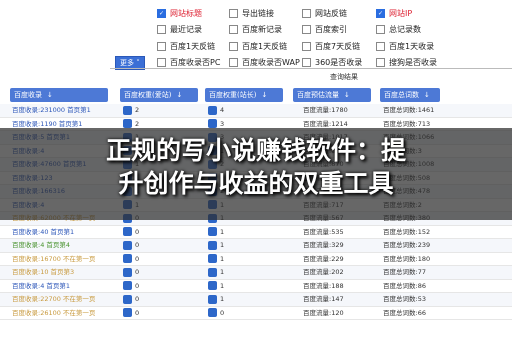 The height and width of the screenshot is (340, 512). What do you see at coordinates (43, 232) in the screenshot?
I see `index-cell: 百度收录:40 首页第1` at bounding box center [43, 232].